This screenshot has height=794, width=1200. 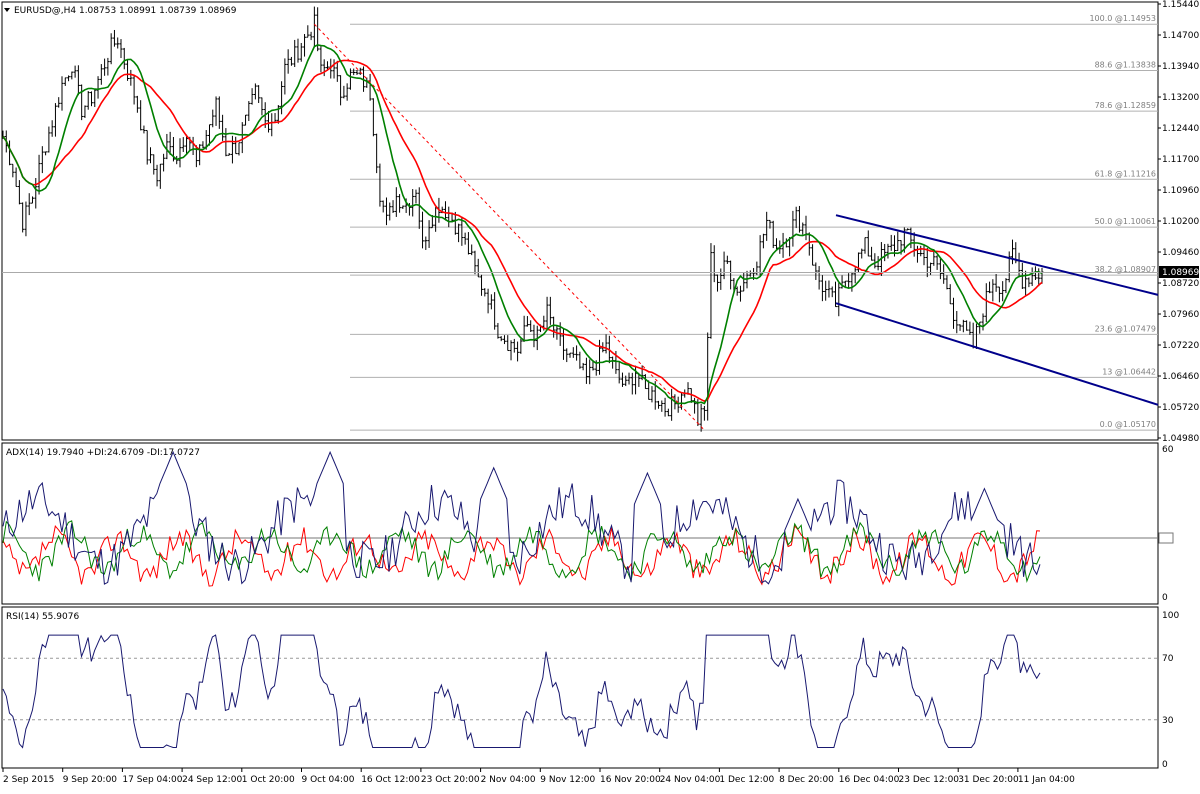 I want to click on current-price-label: 1.08969, so click(x=1180, y=273).